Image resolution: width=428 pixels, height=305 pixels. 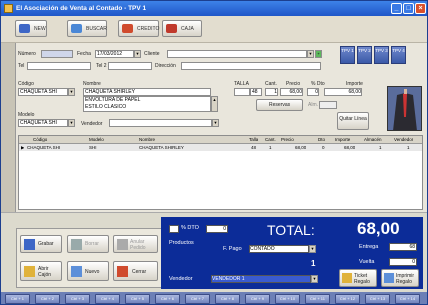 I want to click on quitar-linea-label: Quitar Línea, so click(x=353, y=119).